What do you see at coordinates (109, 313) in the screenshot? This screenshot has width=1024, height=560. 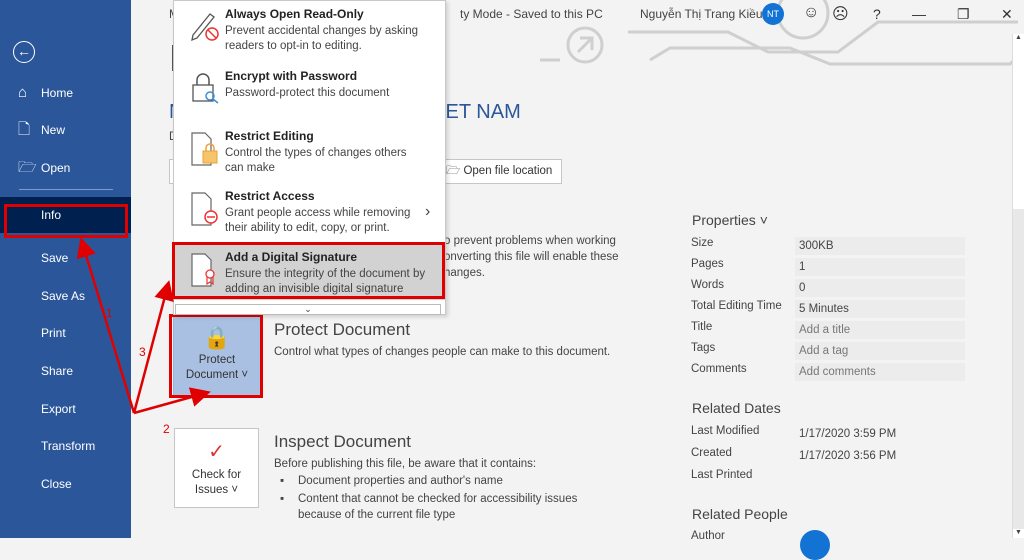 I see `annotation-label-1: 1` at bounding box center [109, 313].